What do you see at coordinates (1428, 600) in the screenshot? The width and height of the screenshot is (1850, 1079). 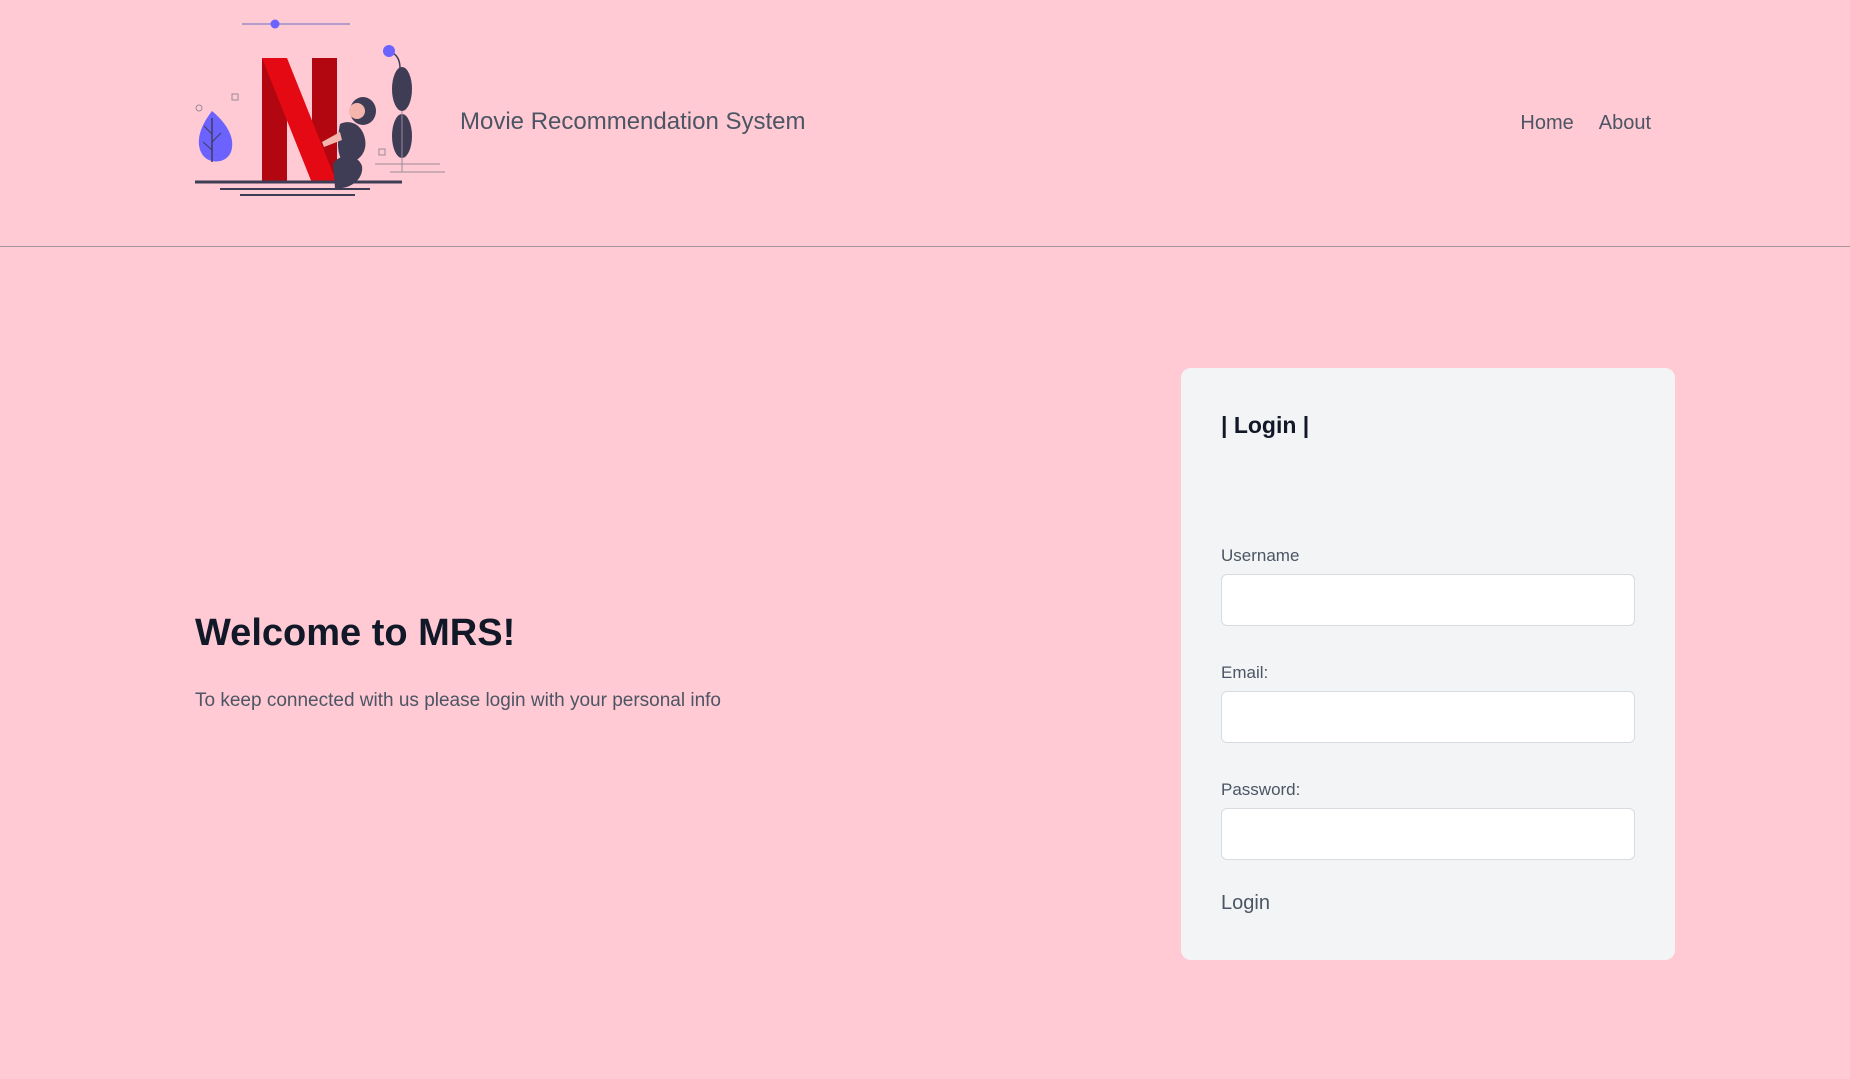 I see `username-input` at bounding box center [1428, 600].